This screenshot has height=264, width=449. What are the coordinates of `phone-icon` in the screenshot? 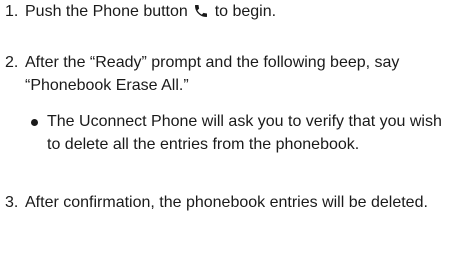 It's located at (201, 11).